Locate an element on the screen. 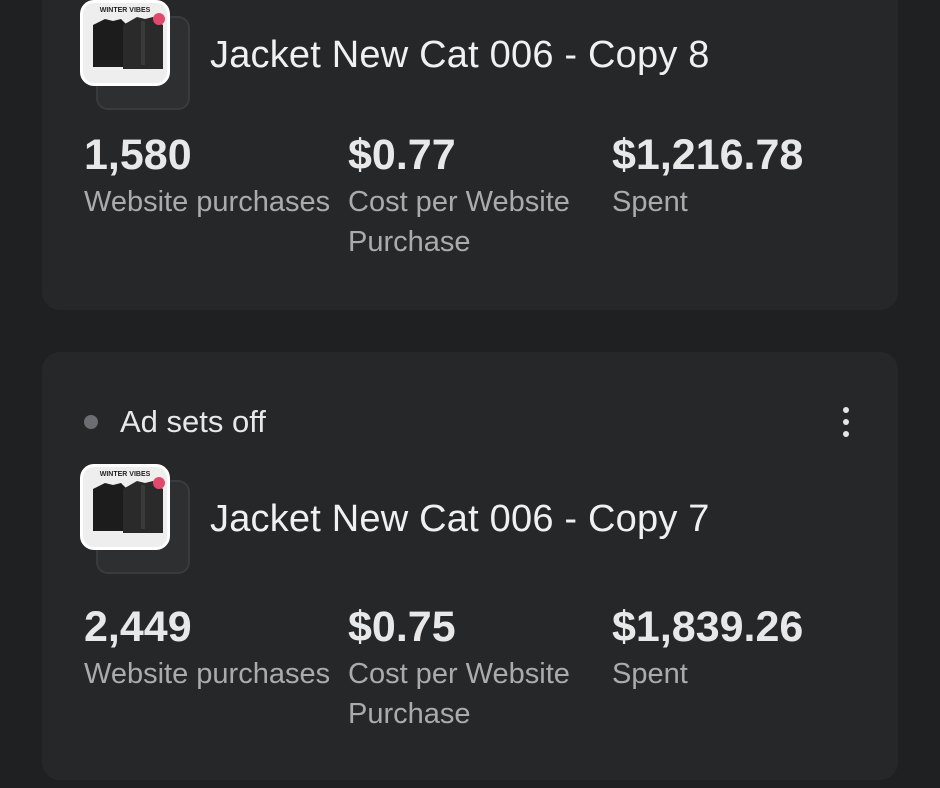 The width and height of the screenshot is (940, 788). metric-value: $0.75 is located at coordinates (402, 627).